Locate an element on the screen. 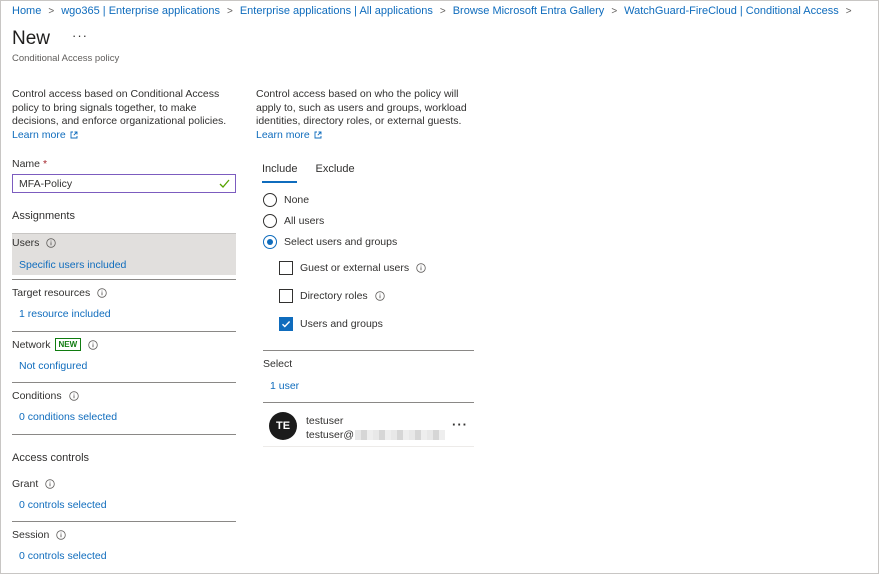 Image resolution: width=879 pixels, height=574 pixels. learn-more-link-right: Learn more is located at coordinates (289, 135).